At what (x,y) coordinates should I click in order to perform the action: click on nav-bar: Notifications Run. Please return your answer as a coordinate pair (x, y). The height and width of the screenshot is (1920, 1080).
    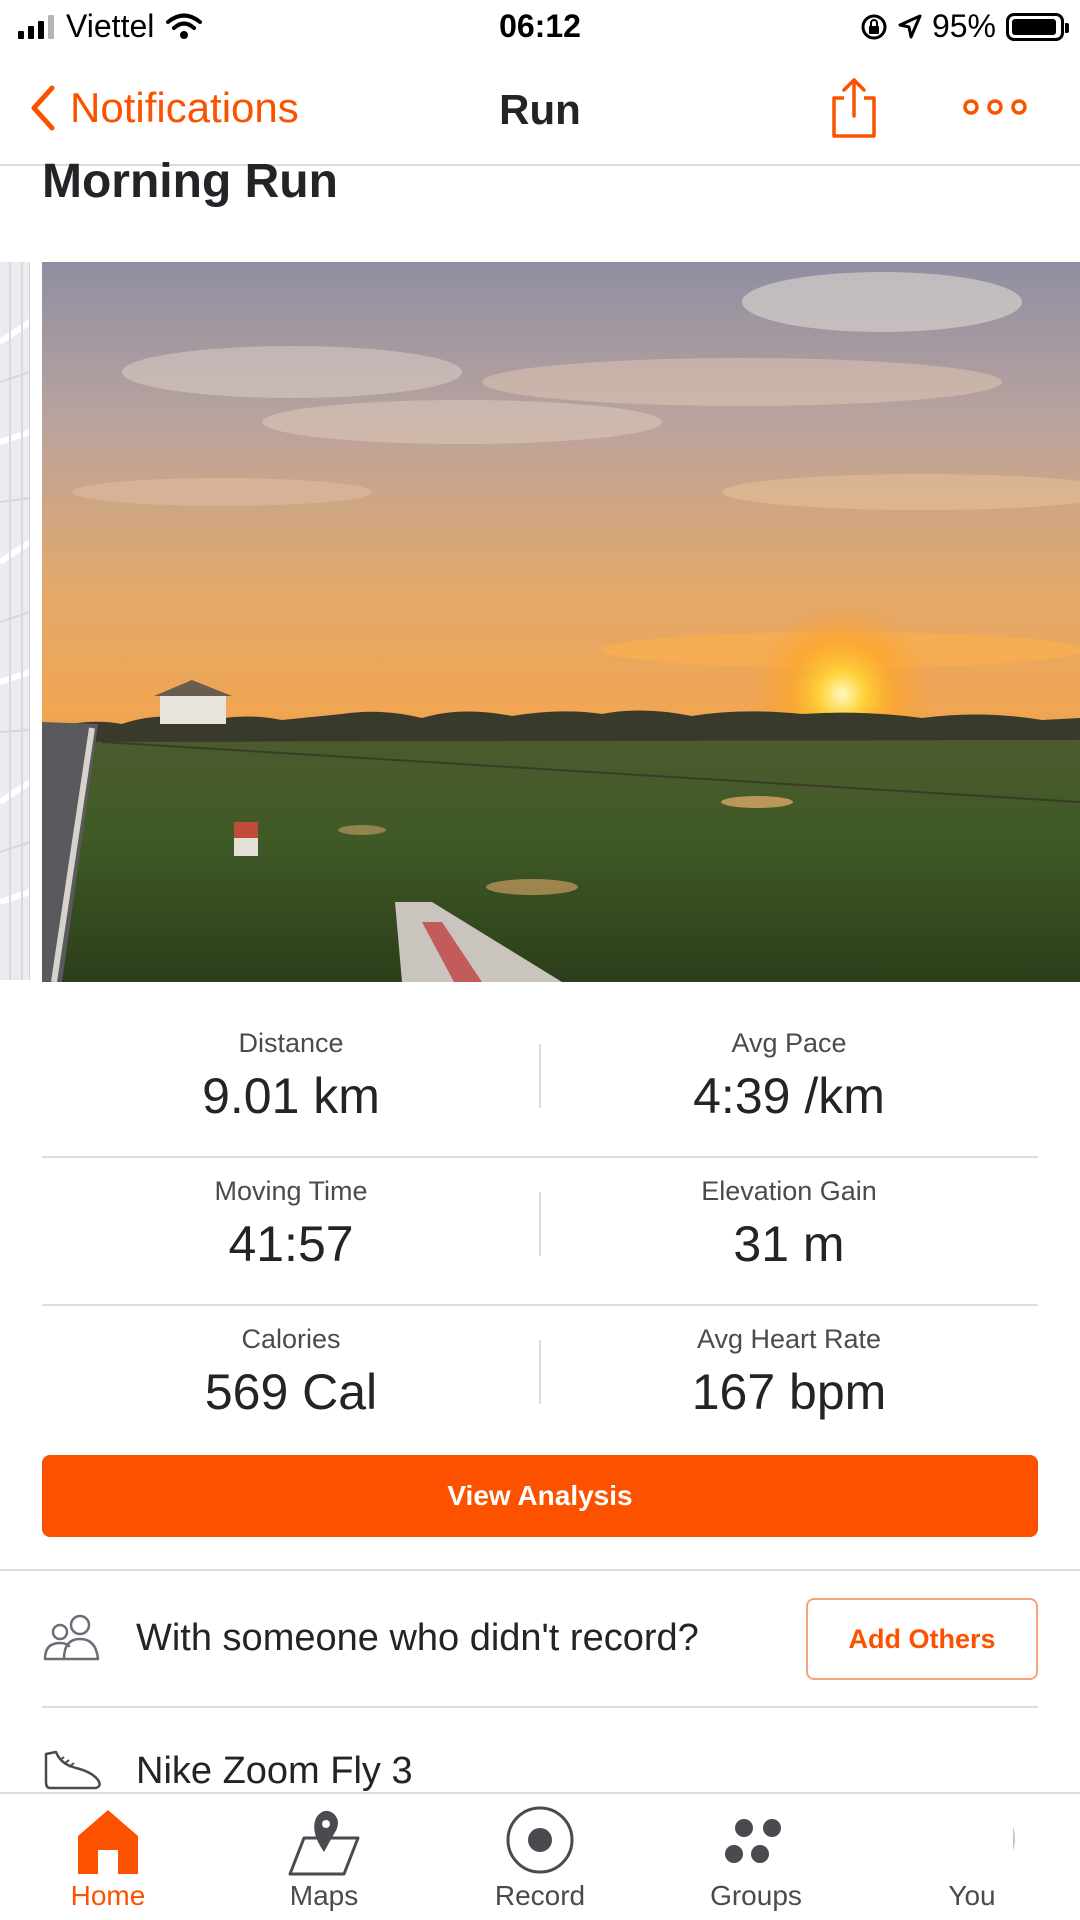
    Looking at the image, I should click on (540, 111).